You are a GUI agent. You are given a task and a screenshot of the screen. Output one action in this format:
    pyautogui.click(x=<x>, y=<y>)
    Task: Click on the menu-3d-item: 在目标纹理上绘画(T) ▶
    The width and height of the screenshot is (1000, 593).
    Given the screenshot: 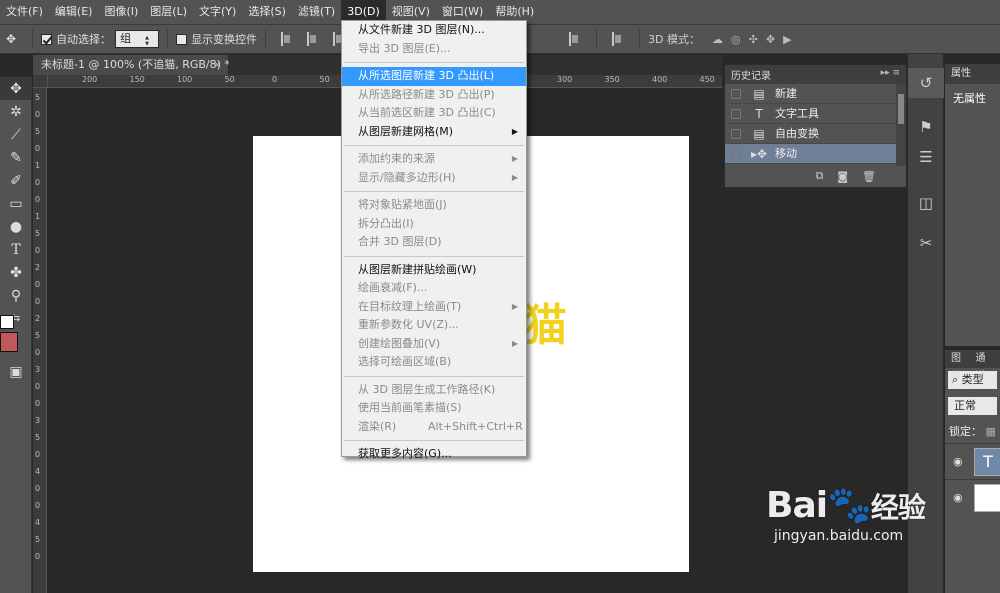 What is the action you would take?
    pyautogui.click(x=434, y=307)
    